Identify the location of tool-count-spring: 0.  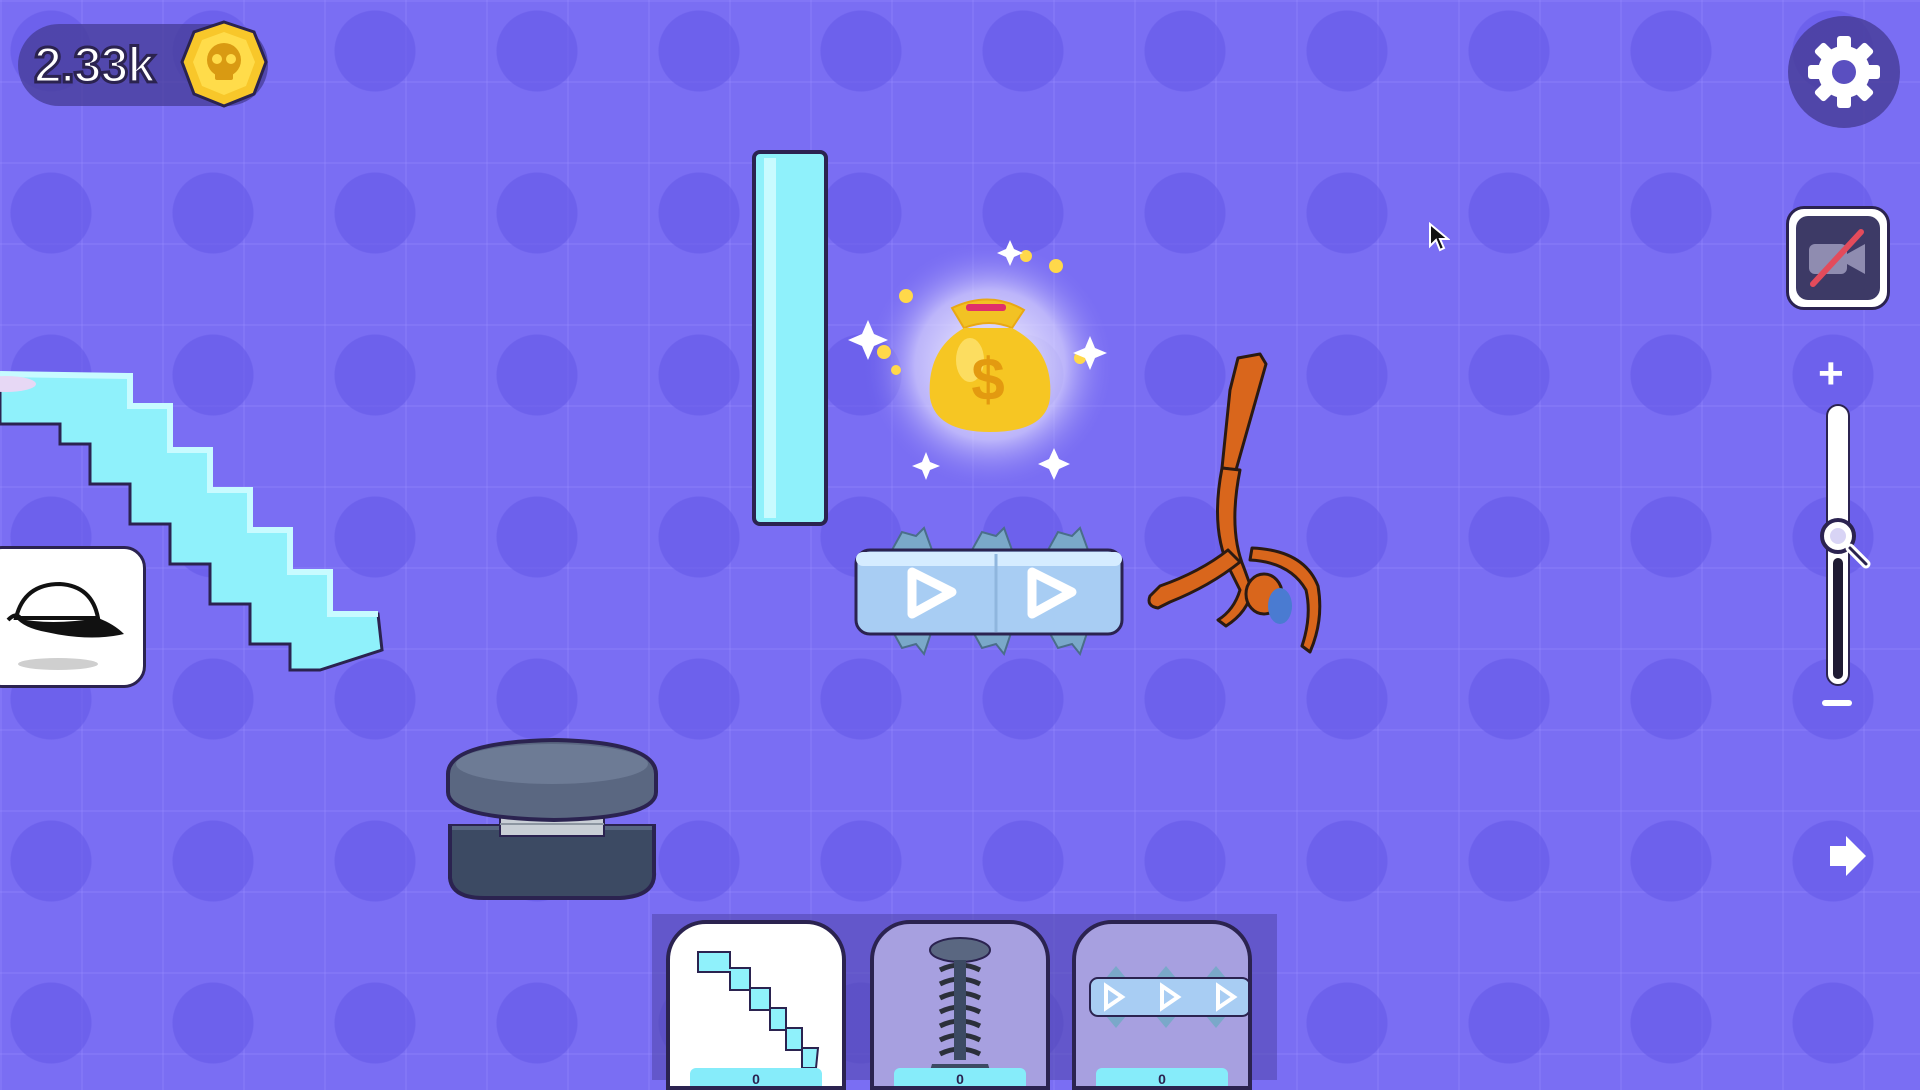
(960, 1077).